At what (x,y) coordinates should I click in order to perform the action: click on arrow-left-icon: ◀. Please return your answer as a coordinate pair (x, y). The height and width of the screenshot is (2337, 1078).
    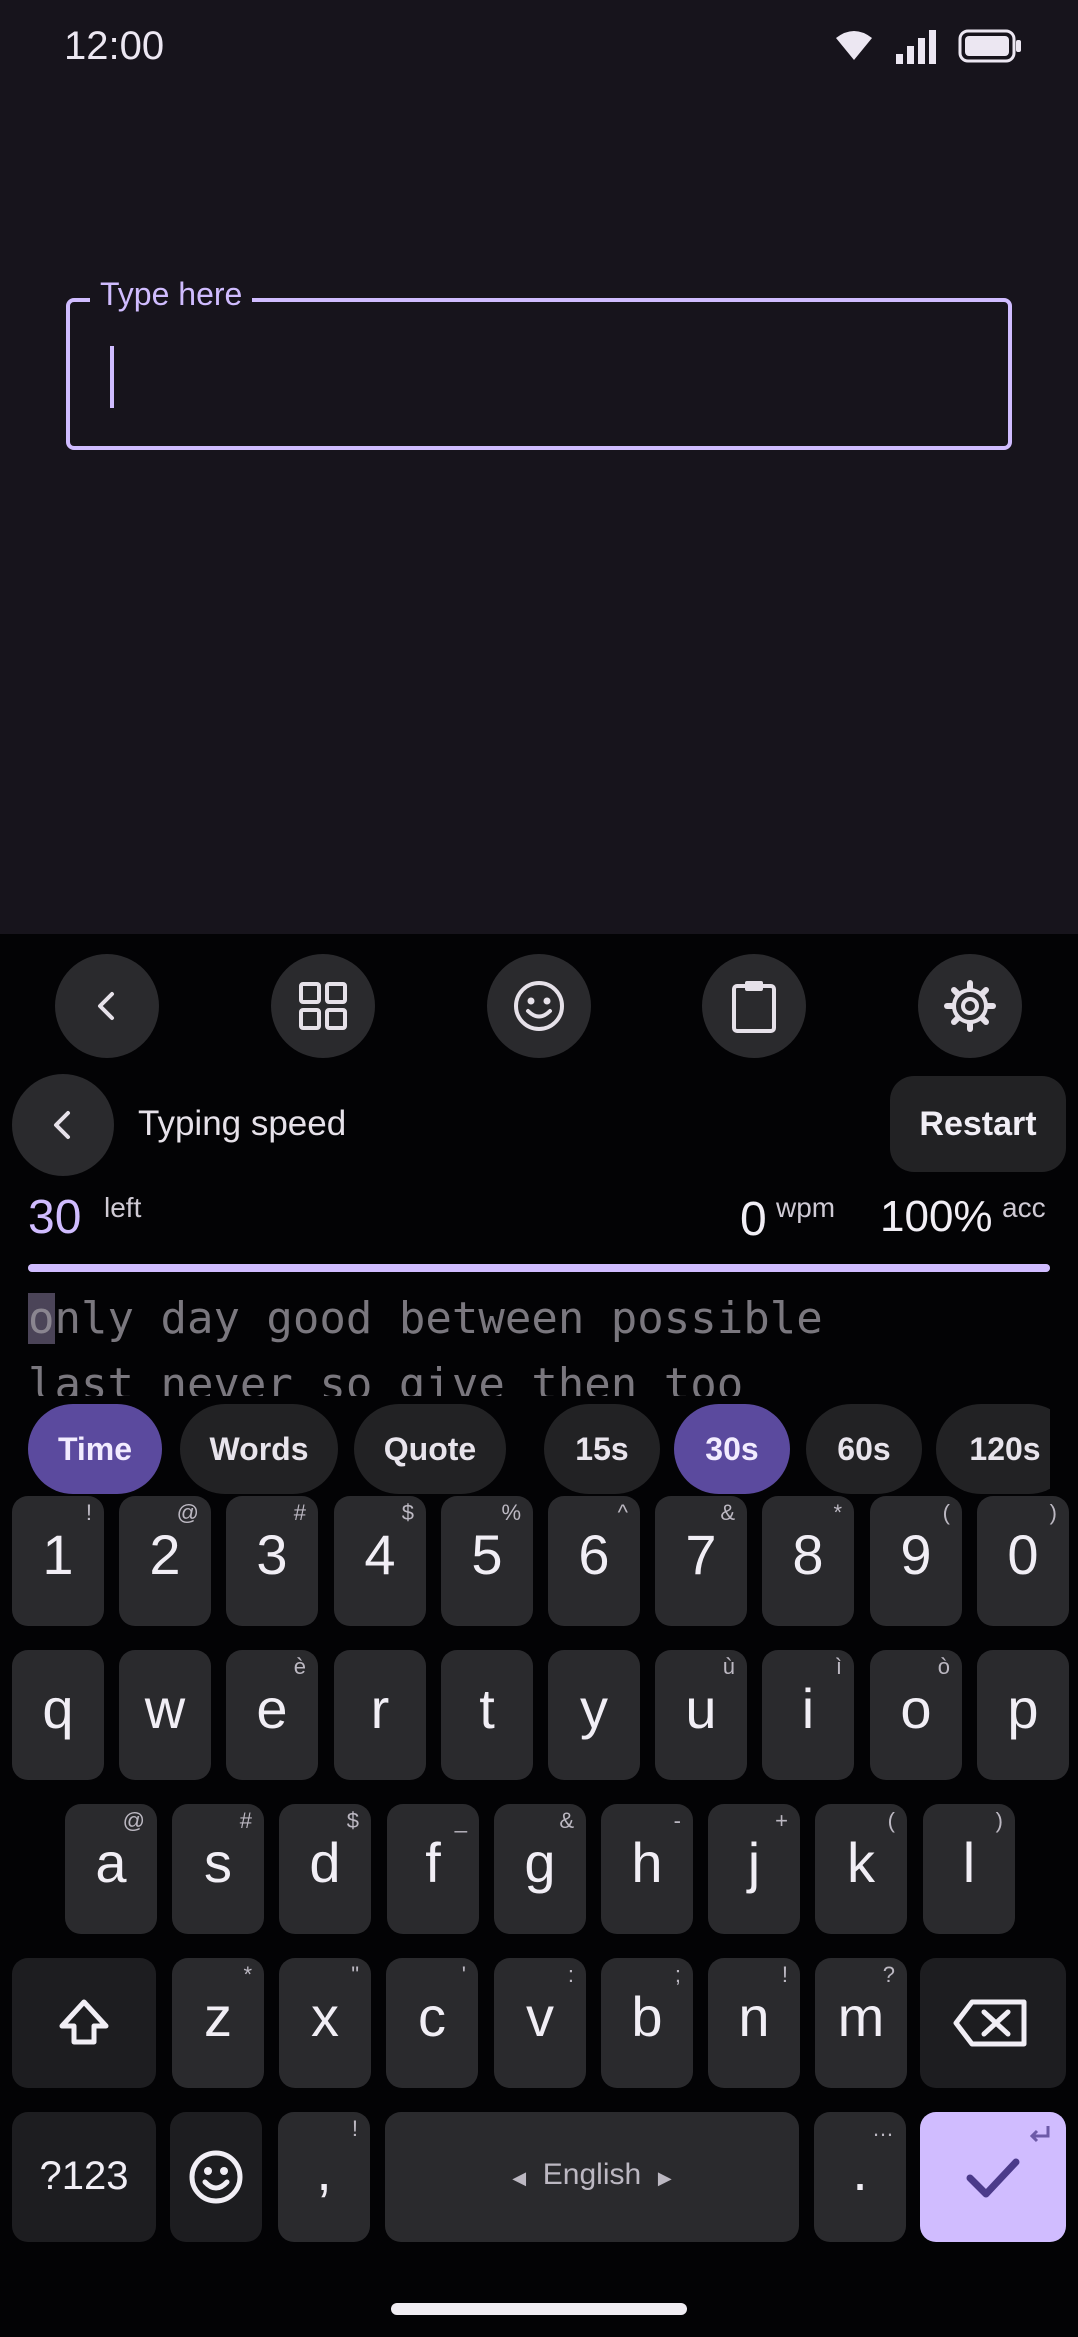
    Looking at the image, I should click on (519, 2178).